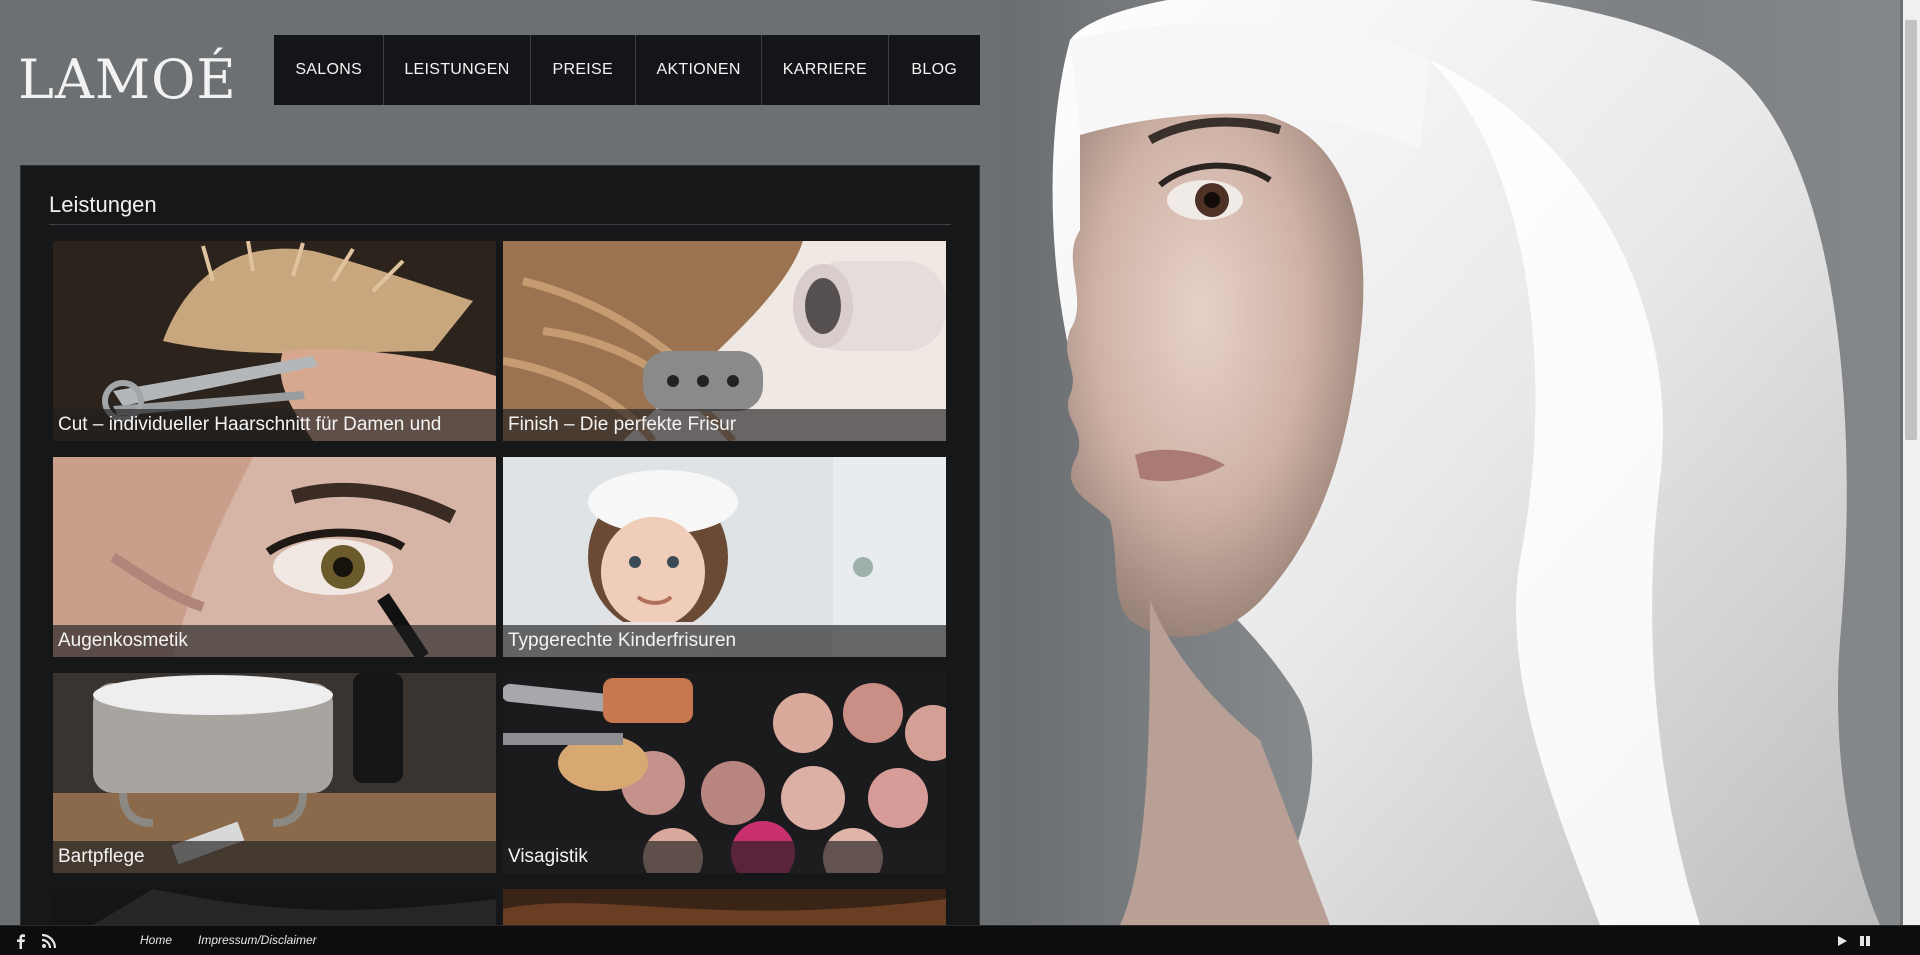  Describe the element at coordinates (699, 70) in the screenshot. I see `nav-item-aktionen: AKTIONEN` at that location.